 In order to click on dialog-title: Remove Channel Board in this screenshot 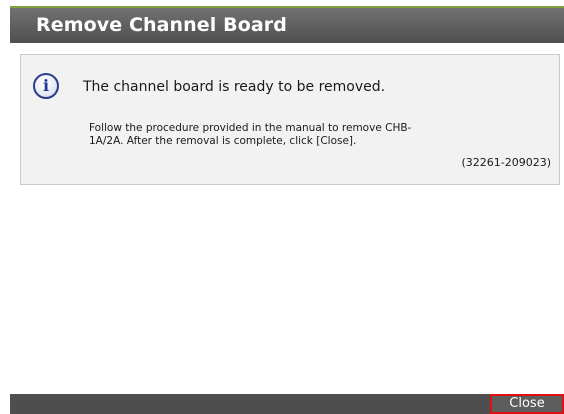, I will do `click(161, 25)`.